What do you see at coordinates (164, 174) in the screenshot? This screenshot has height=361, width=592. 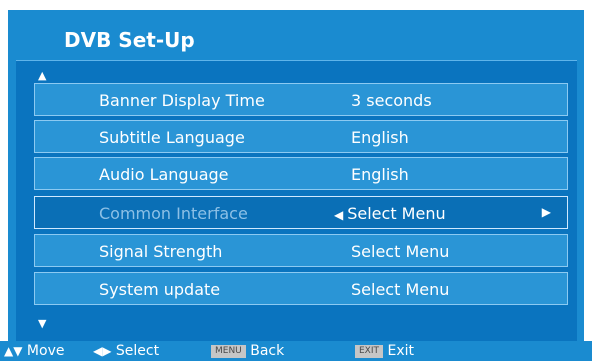 I see `menu-item-label: Audio Language` at bounding box center [164, 174].